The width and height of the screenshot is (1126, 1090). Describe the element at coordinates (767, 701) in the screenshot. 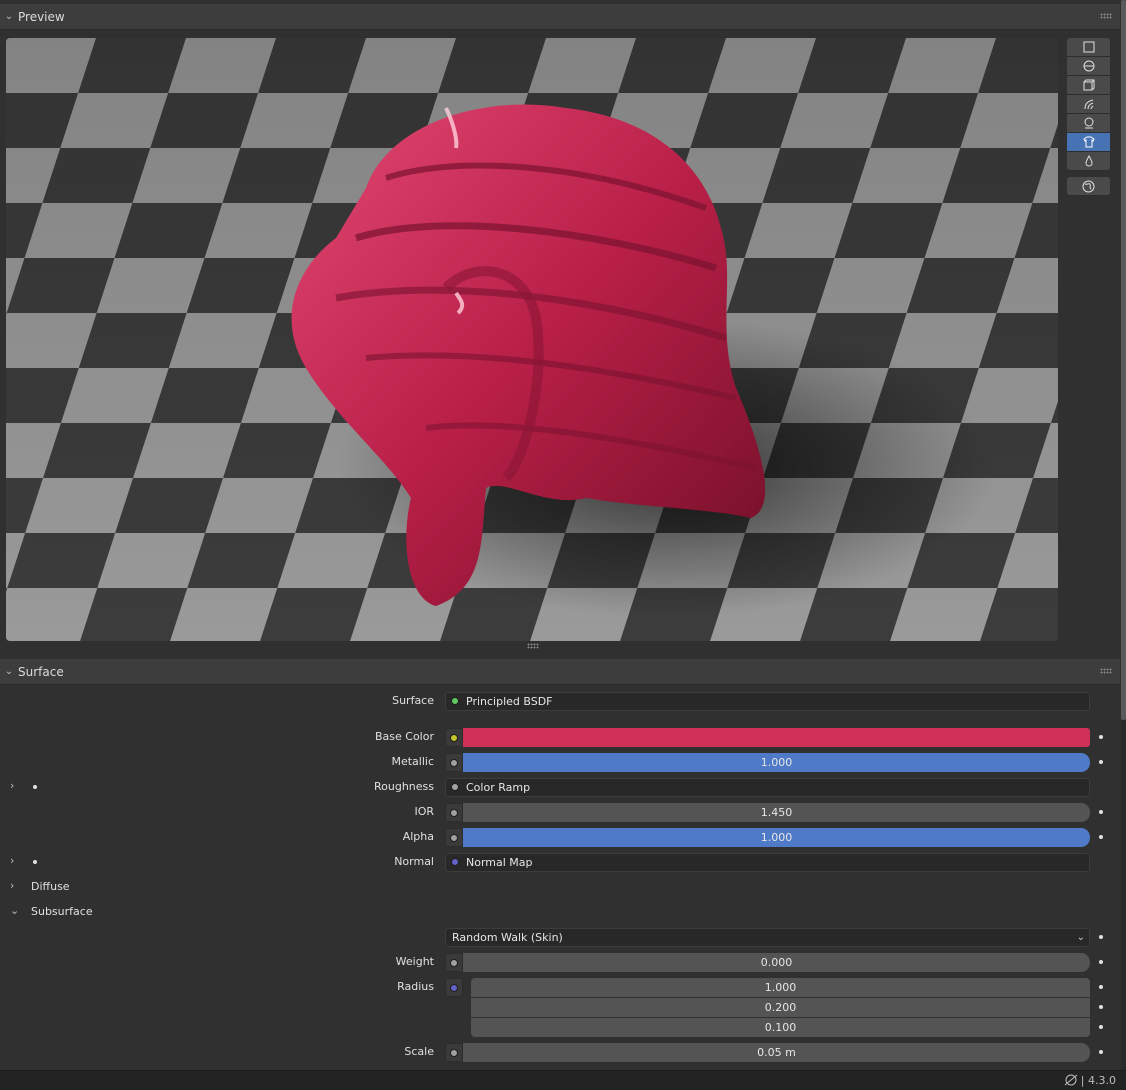

I see `surface-shader-field: Principled BSDF` at that location.